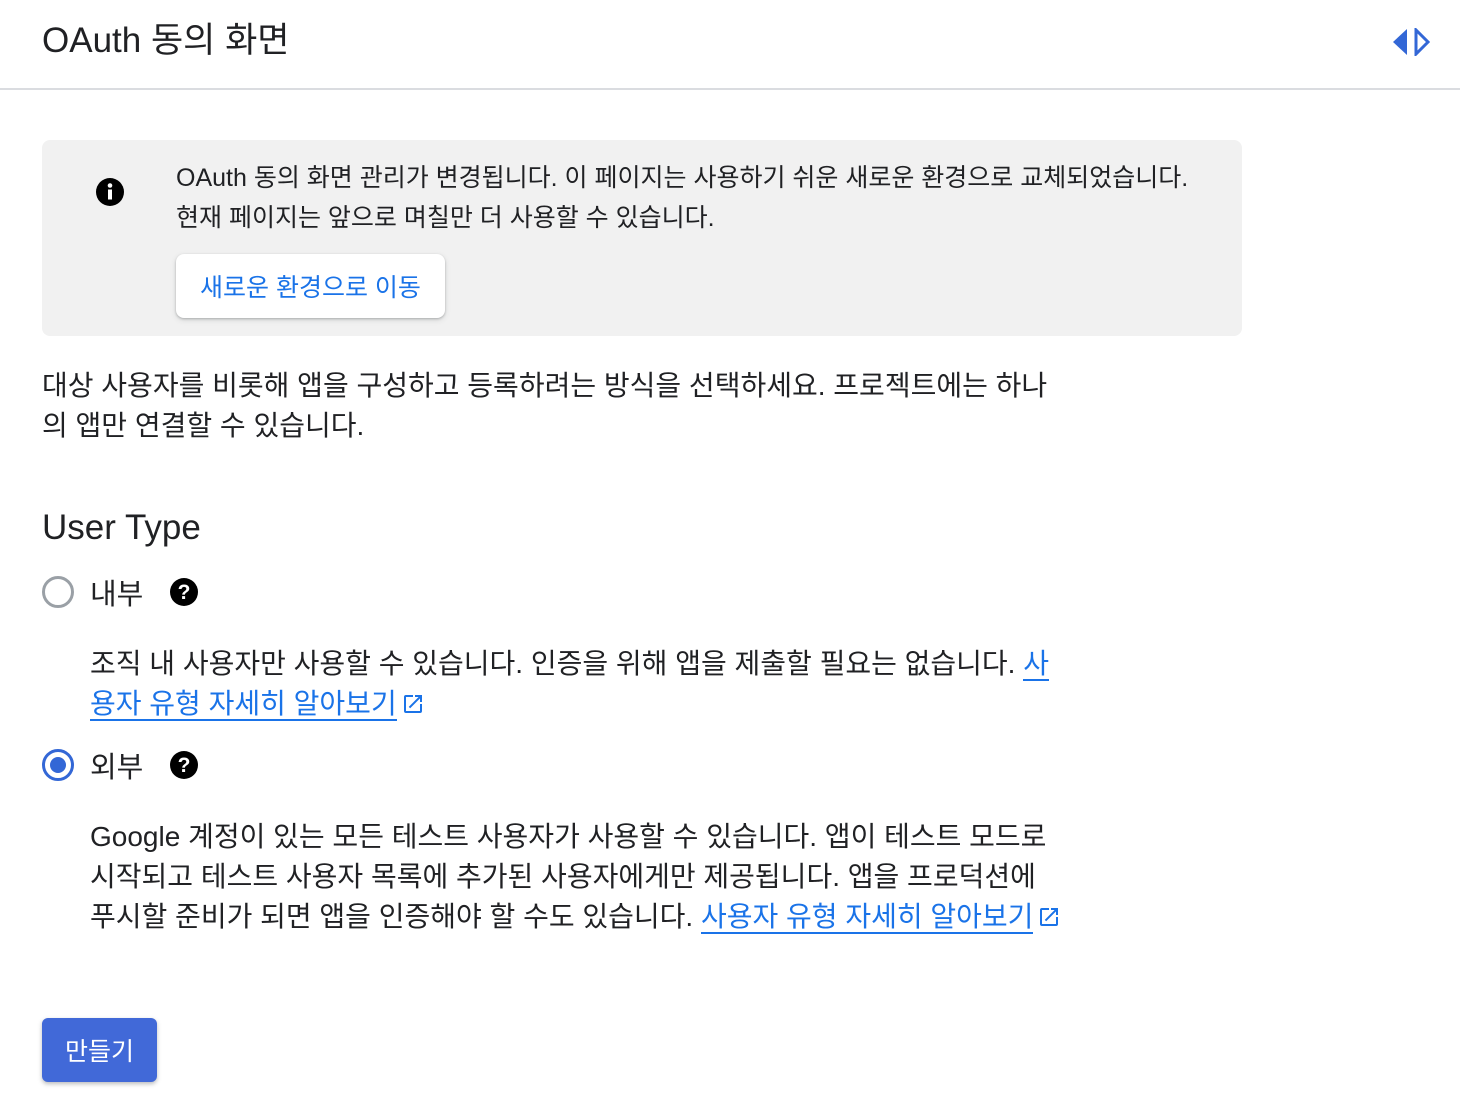 Image resolution: width=1460 pixels, height=1110 pixels. What do you see at coordinates (110, 192) in the screenshot?
I see `info-icon` at bounding box center [110, 192].